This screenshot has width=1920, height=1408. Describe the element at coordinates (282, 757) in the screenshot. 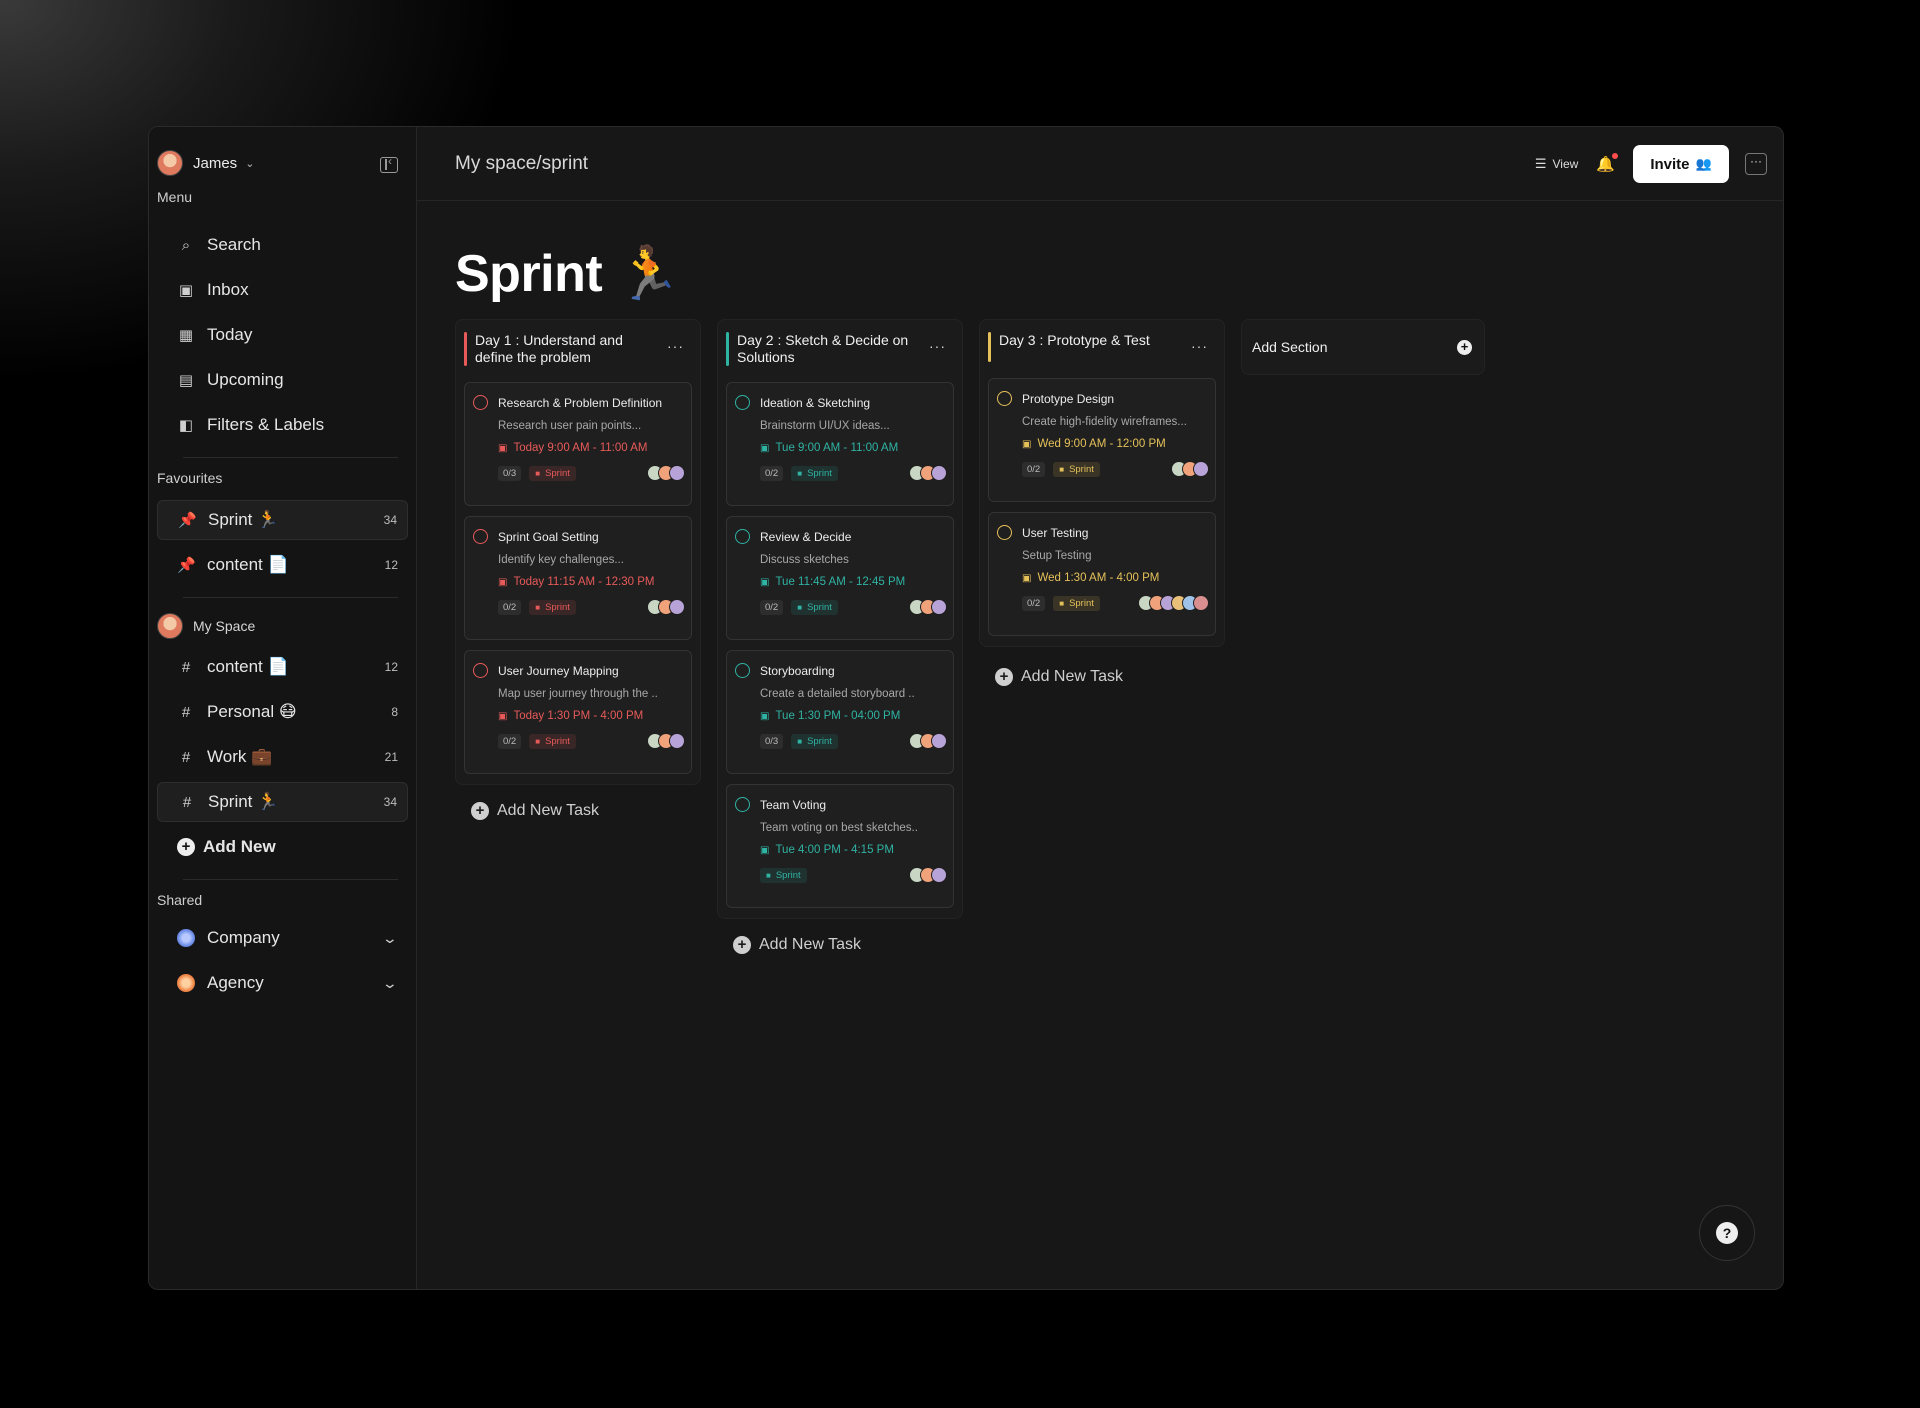

I see `space-item-work: # Work 💼 21` at that location.